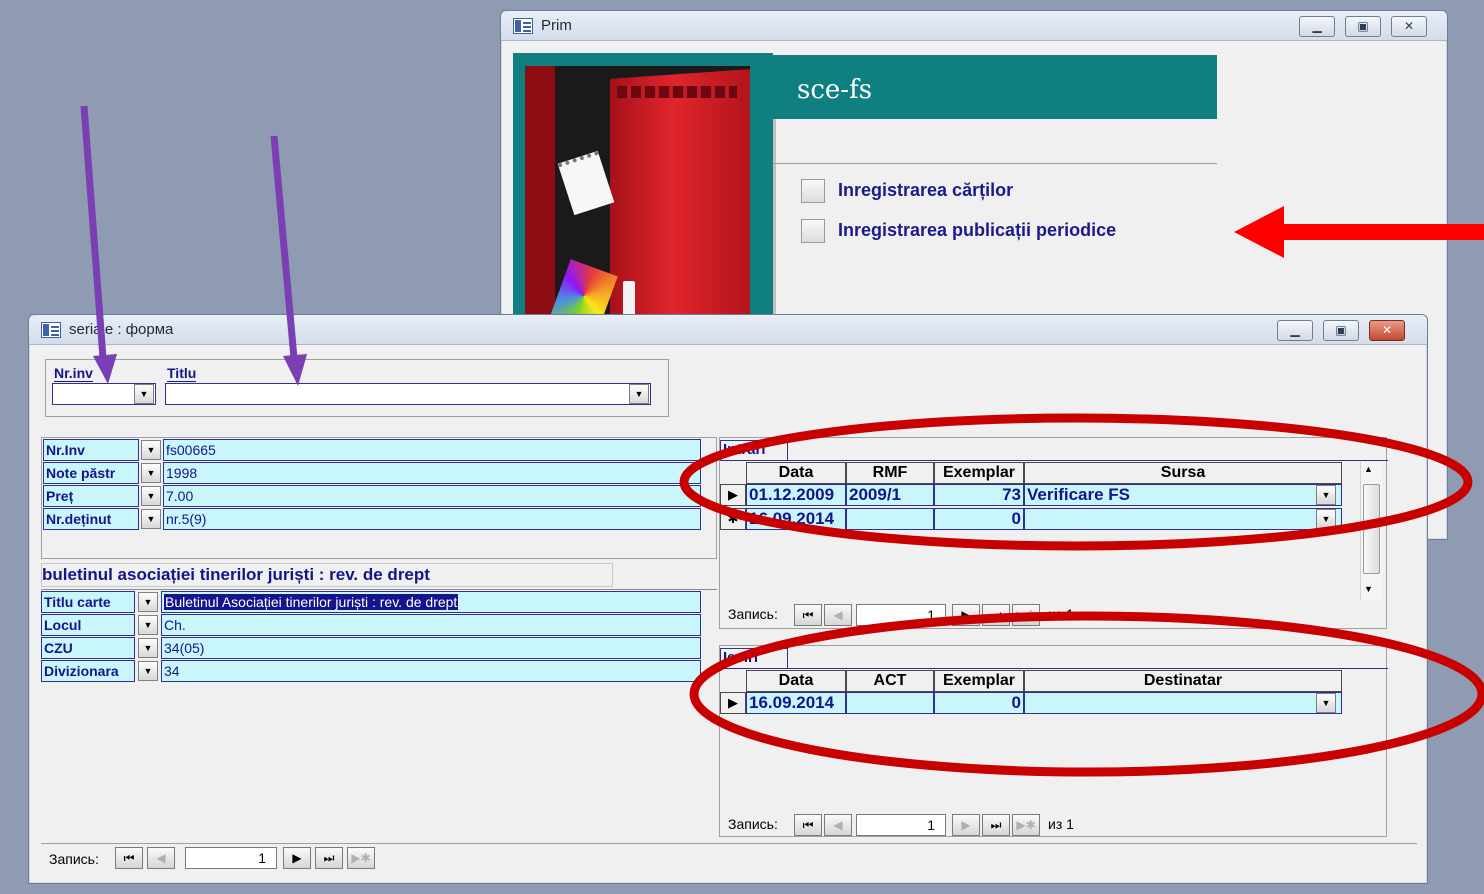 The image size is (1484, 894). What do you see at coordinates (1086, 694) in the screenshot?
I see `highlight-ellipse-iesiri` at bounding box center [1086, 694].